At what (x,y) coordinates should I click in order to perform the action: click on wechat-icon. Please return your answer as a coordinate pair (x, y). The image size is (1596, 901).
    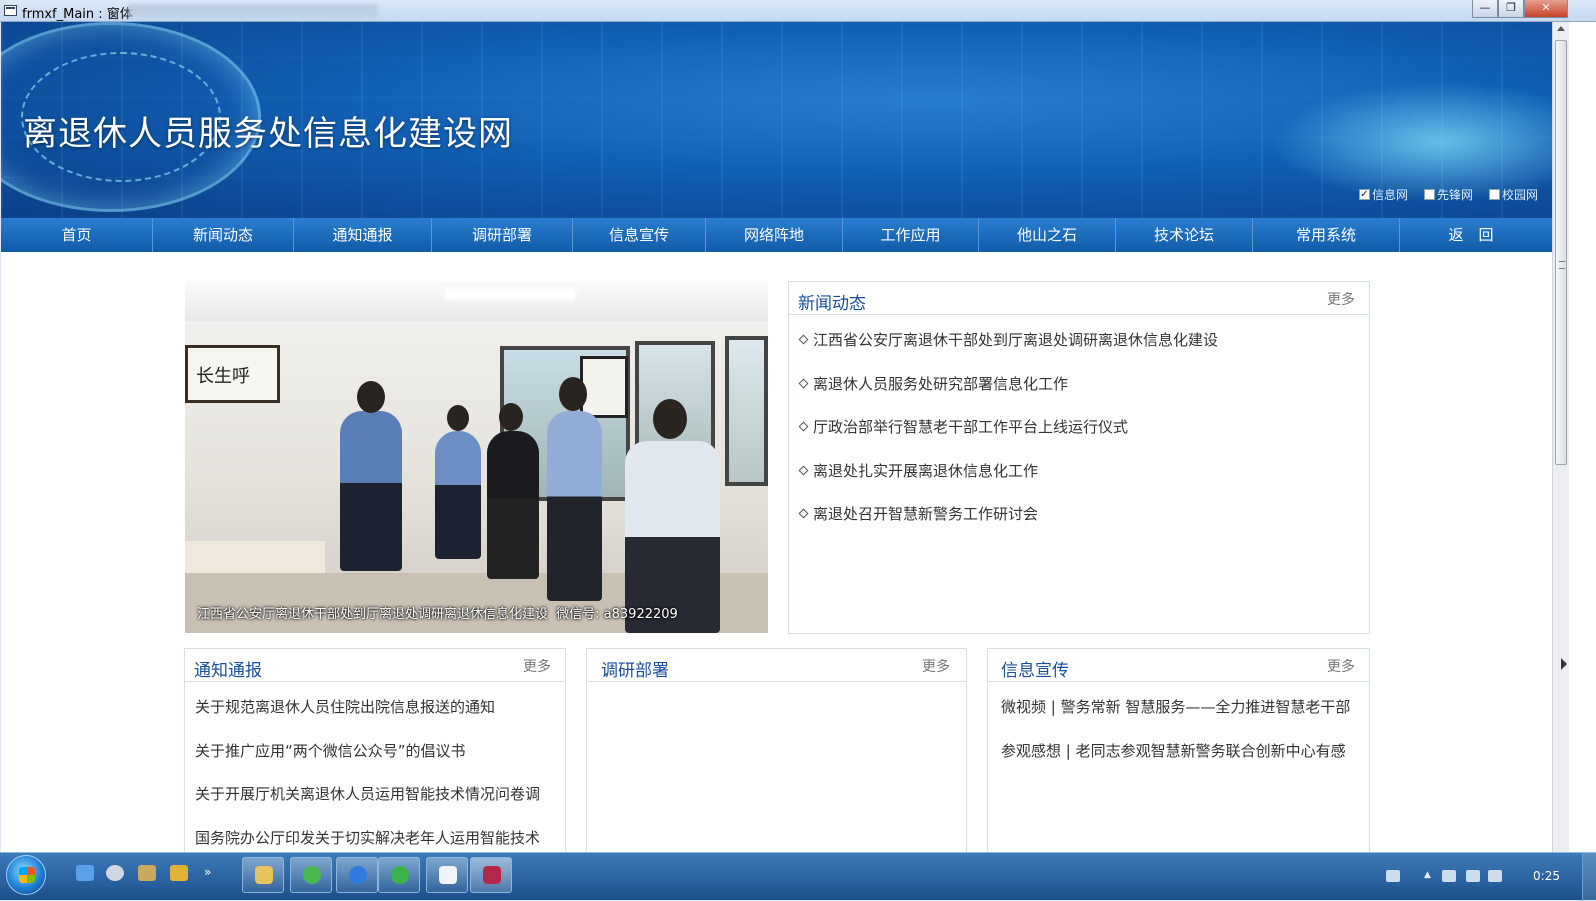
    Looking at the image, I should click on (400, 875).